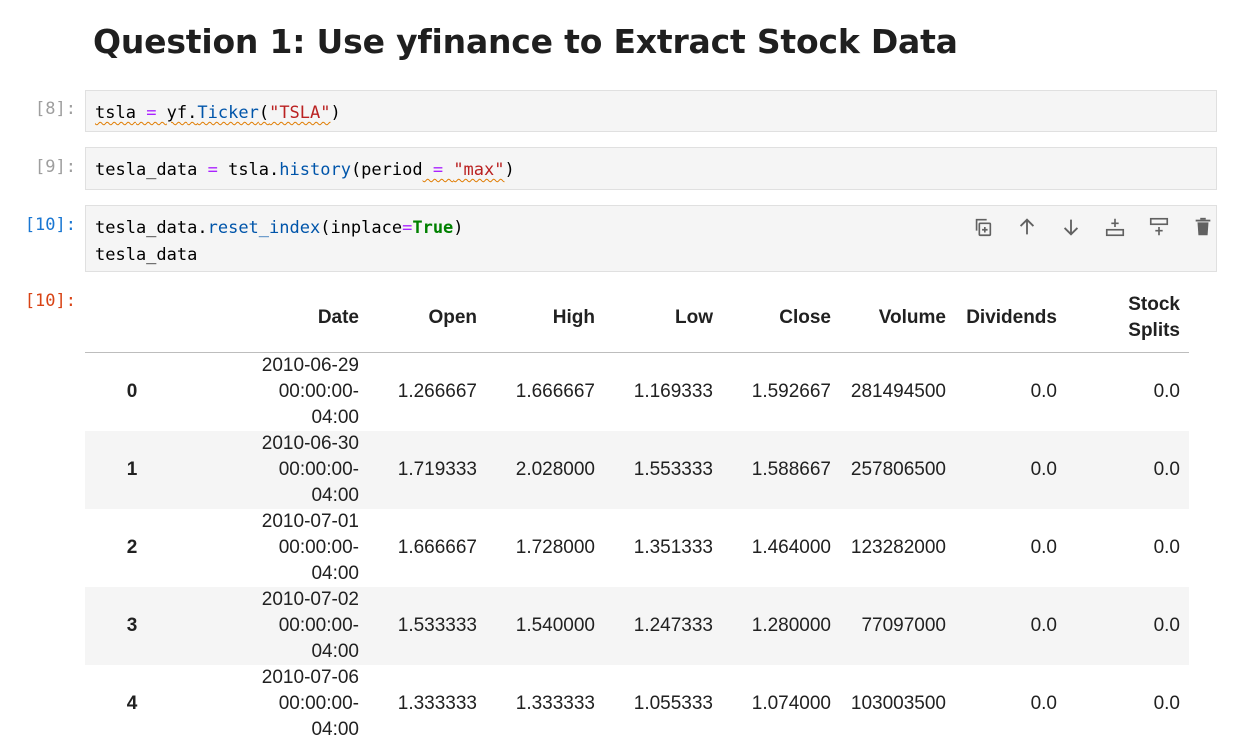  I want to click on table-cell: 1.266667, so click(437, 391).